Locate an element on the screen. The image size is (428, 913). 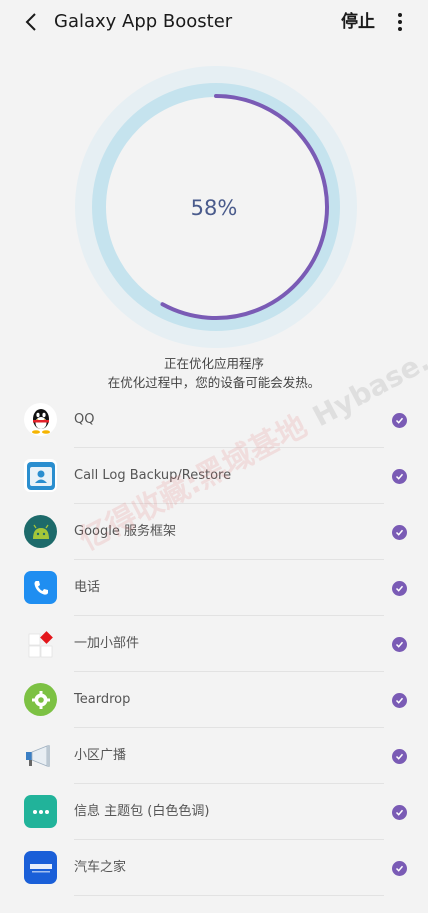
oneplus-widget-icon is located at coordinates (40, 643).